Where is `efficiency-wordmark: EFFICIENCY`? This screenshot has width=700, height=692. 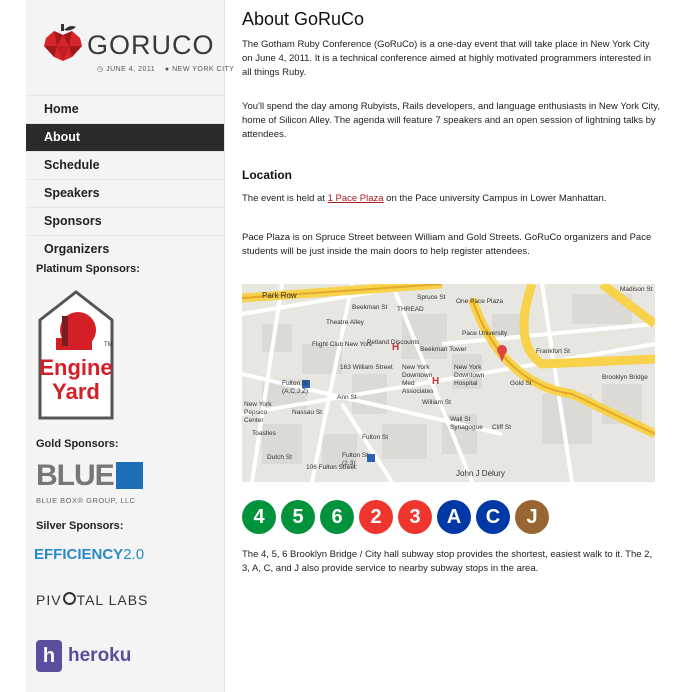 efficiency-wordmark: EFFICIENCY is located at coordinates (79, 554).